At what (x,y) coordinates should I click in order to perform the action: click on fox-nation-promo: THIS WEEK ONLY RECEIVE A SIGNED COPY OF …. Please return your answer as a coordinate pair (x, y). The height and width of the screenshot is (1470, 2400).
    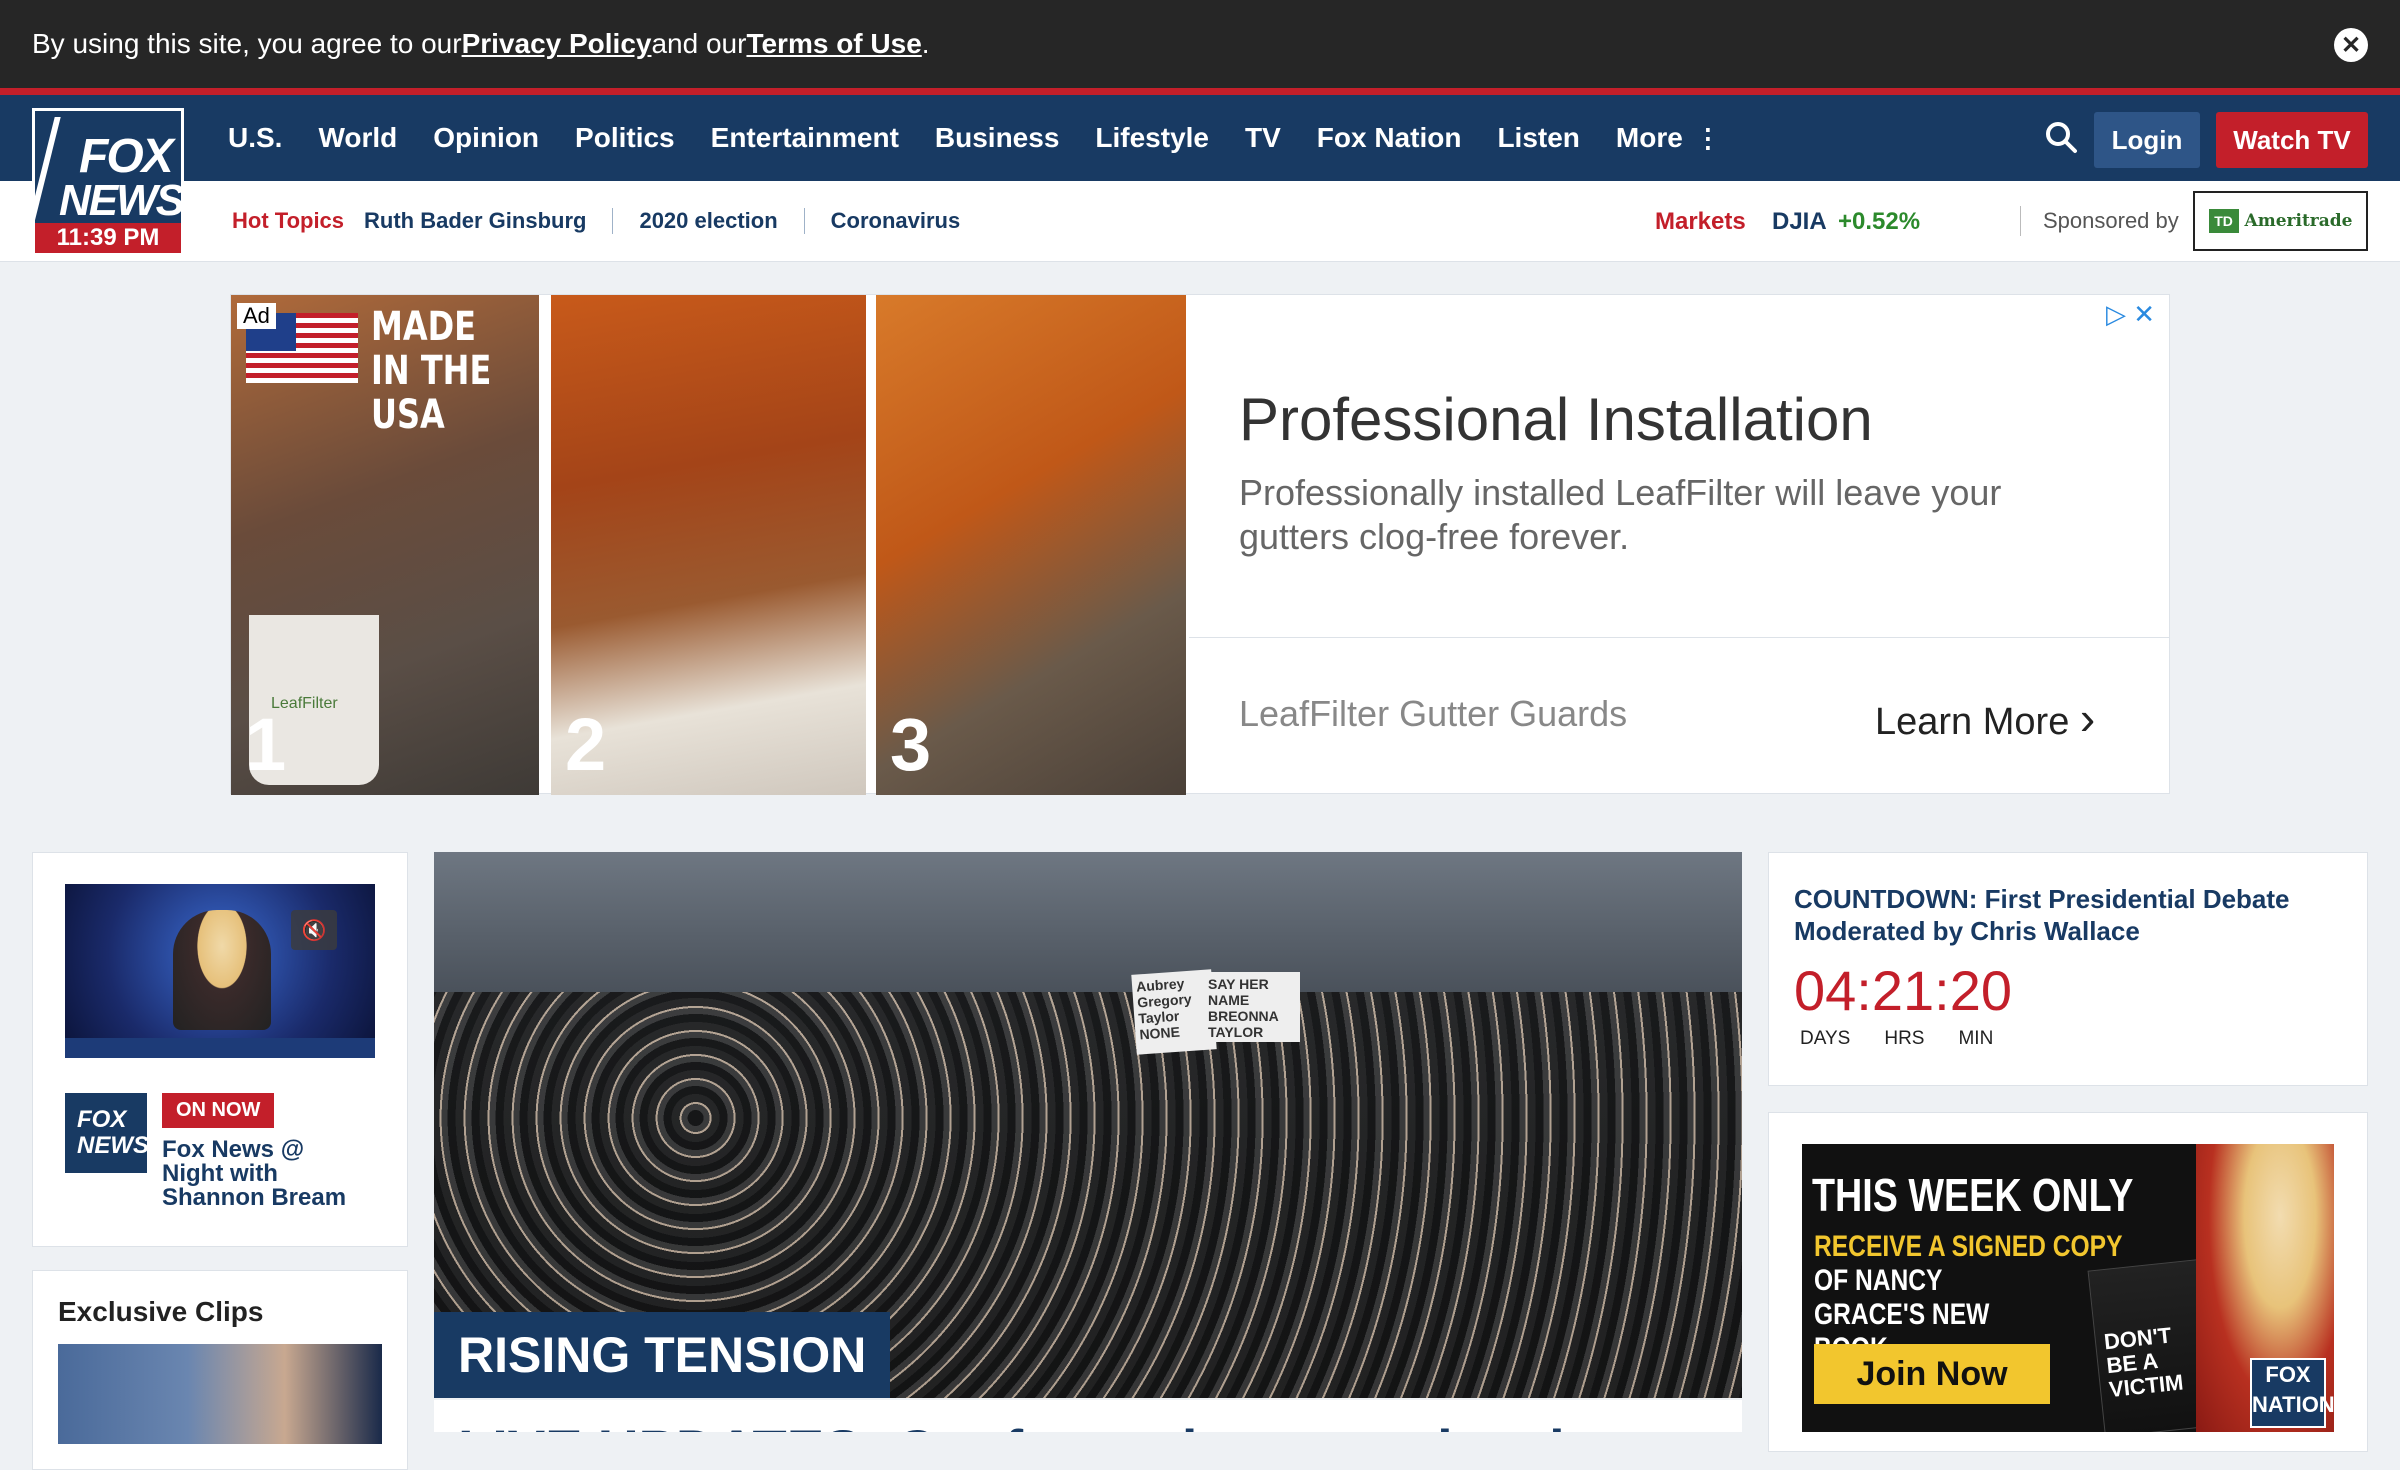
    Looking at the image, I should click on (2068, 1288).